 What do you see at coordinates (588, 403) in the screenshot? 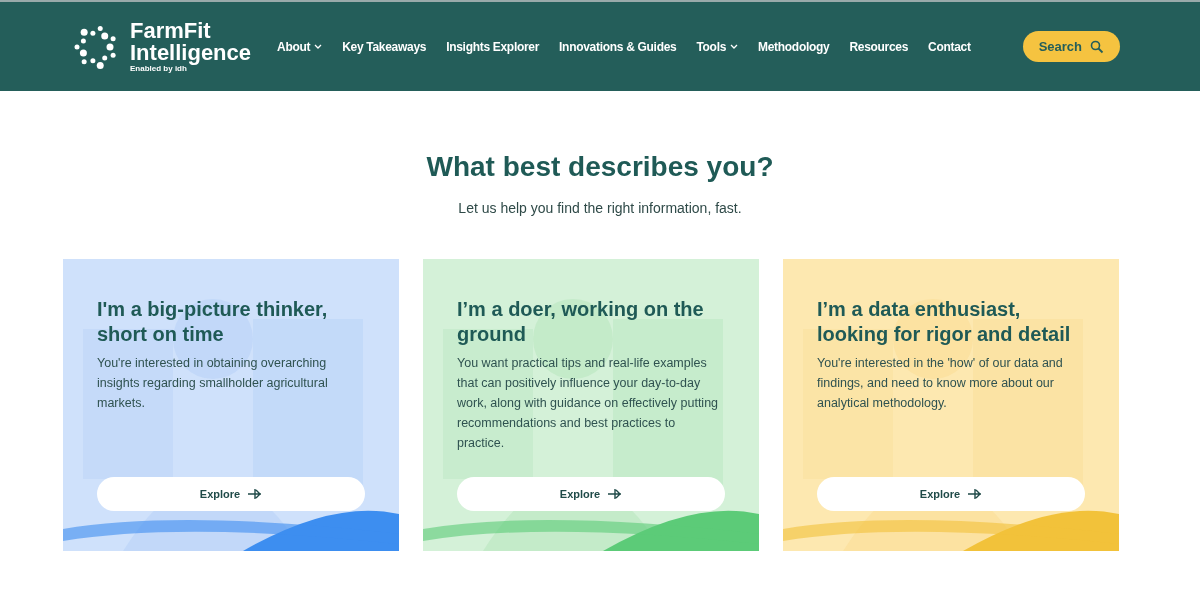
I see `card-description: You want practical tips and real-life examples that can positively influence your day-to-day work, along with guidance on effectively putting recommendations and best practices to practice.` at bounding box center [588, 403].